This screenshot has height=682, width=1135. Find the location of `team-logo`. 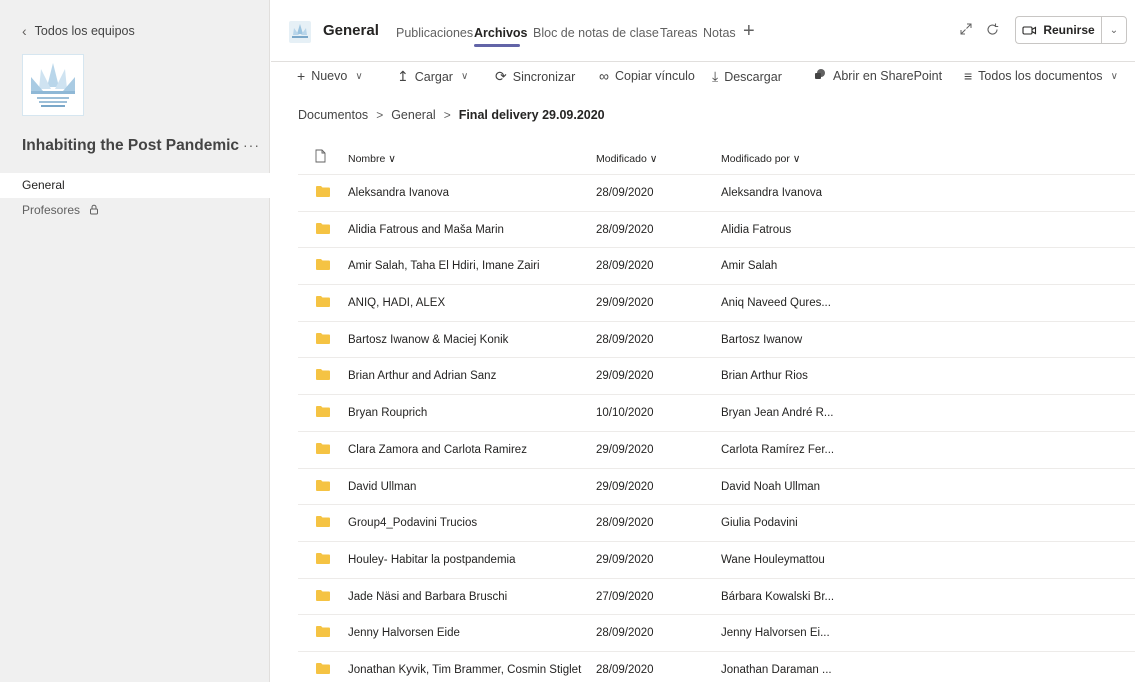

team-logo is located at coordinates (53, 85).